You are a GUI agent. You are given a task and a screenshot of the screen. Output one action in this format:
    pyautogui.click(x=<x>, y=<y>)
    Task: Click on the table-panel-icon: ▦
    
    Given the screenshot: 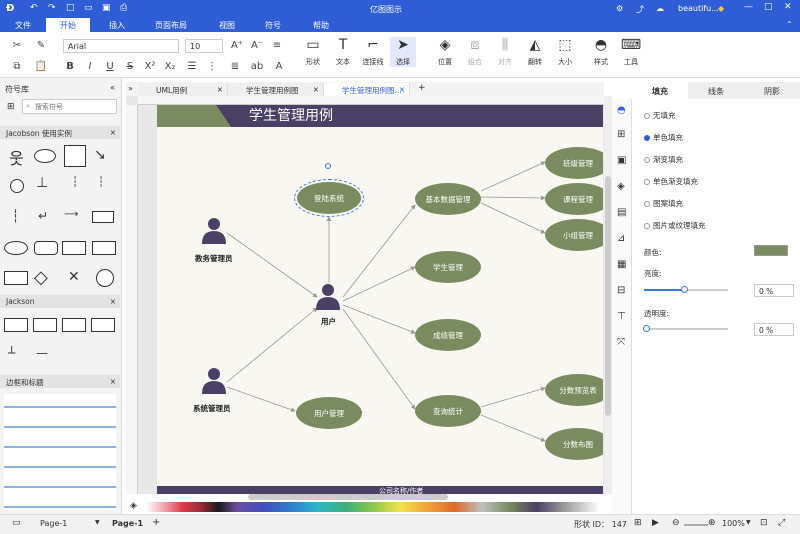 What is the action you would take?
    pyautogui.click(x=621, y=264)
    